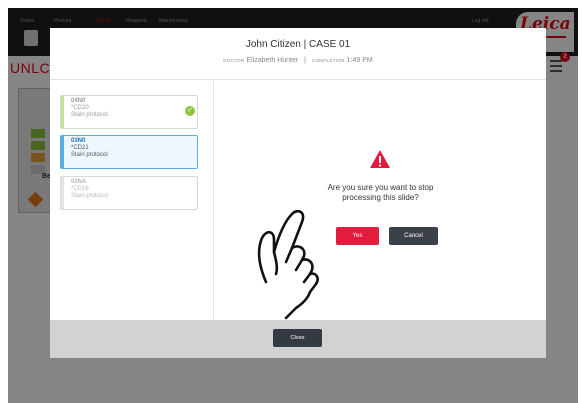  I want to click on confirm-line-2: processing this slide?, so click(380, 197).